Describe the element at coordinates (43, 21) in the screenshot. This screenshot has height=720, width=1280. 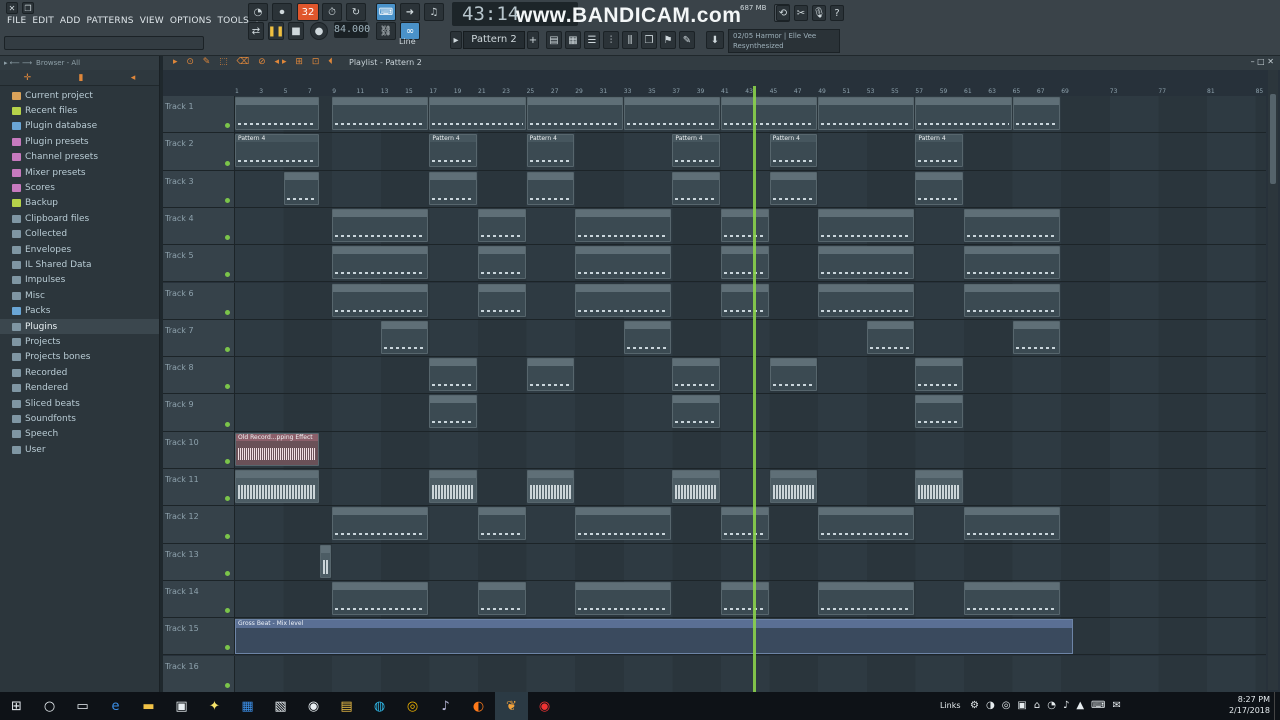
I see `menu-edit: EDIT` at that location.